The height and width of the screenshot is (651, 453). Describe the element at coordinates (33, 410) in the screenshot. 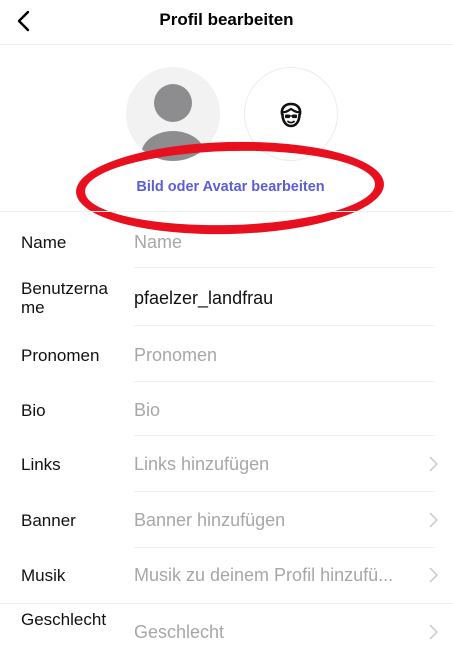

I see `field-label: Bio` at that location.